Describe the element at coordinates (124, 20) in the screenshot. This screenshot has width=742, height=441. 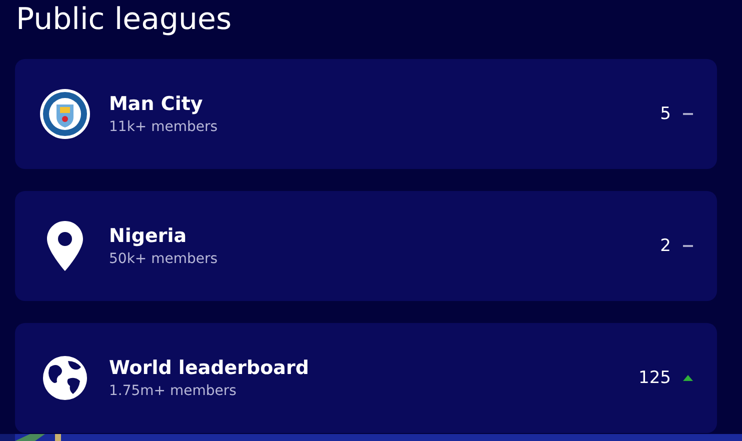
I see `page-title: Public leagues` at that location.